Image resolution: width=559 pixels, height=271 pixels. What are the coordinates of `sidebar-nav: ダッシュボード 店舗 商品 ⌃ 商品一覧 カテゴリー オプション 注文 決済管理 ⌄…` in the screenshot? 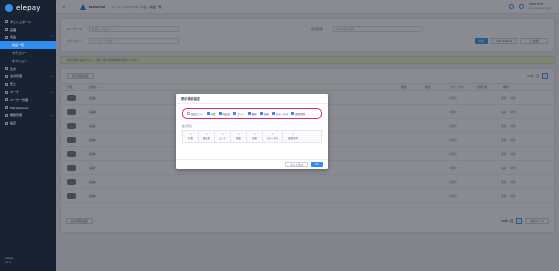 It's located at (28, 72).